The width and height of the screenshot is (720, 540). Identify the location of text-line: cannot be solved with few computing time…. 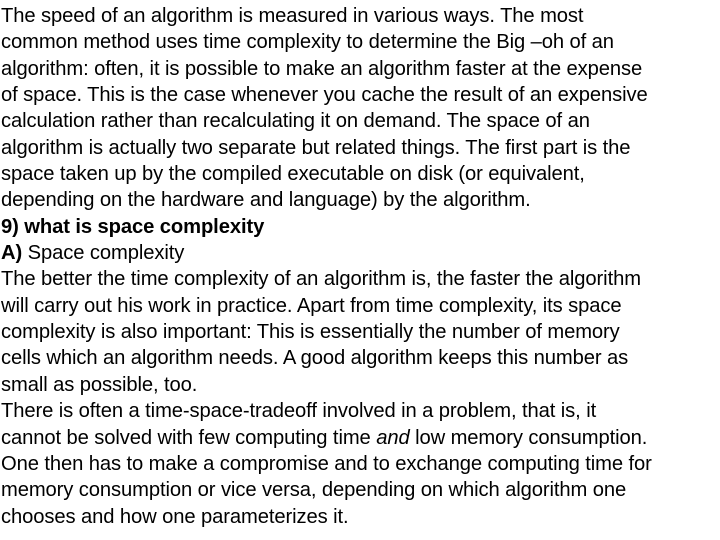
(360, 438).